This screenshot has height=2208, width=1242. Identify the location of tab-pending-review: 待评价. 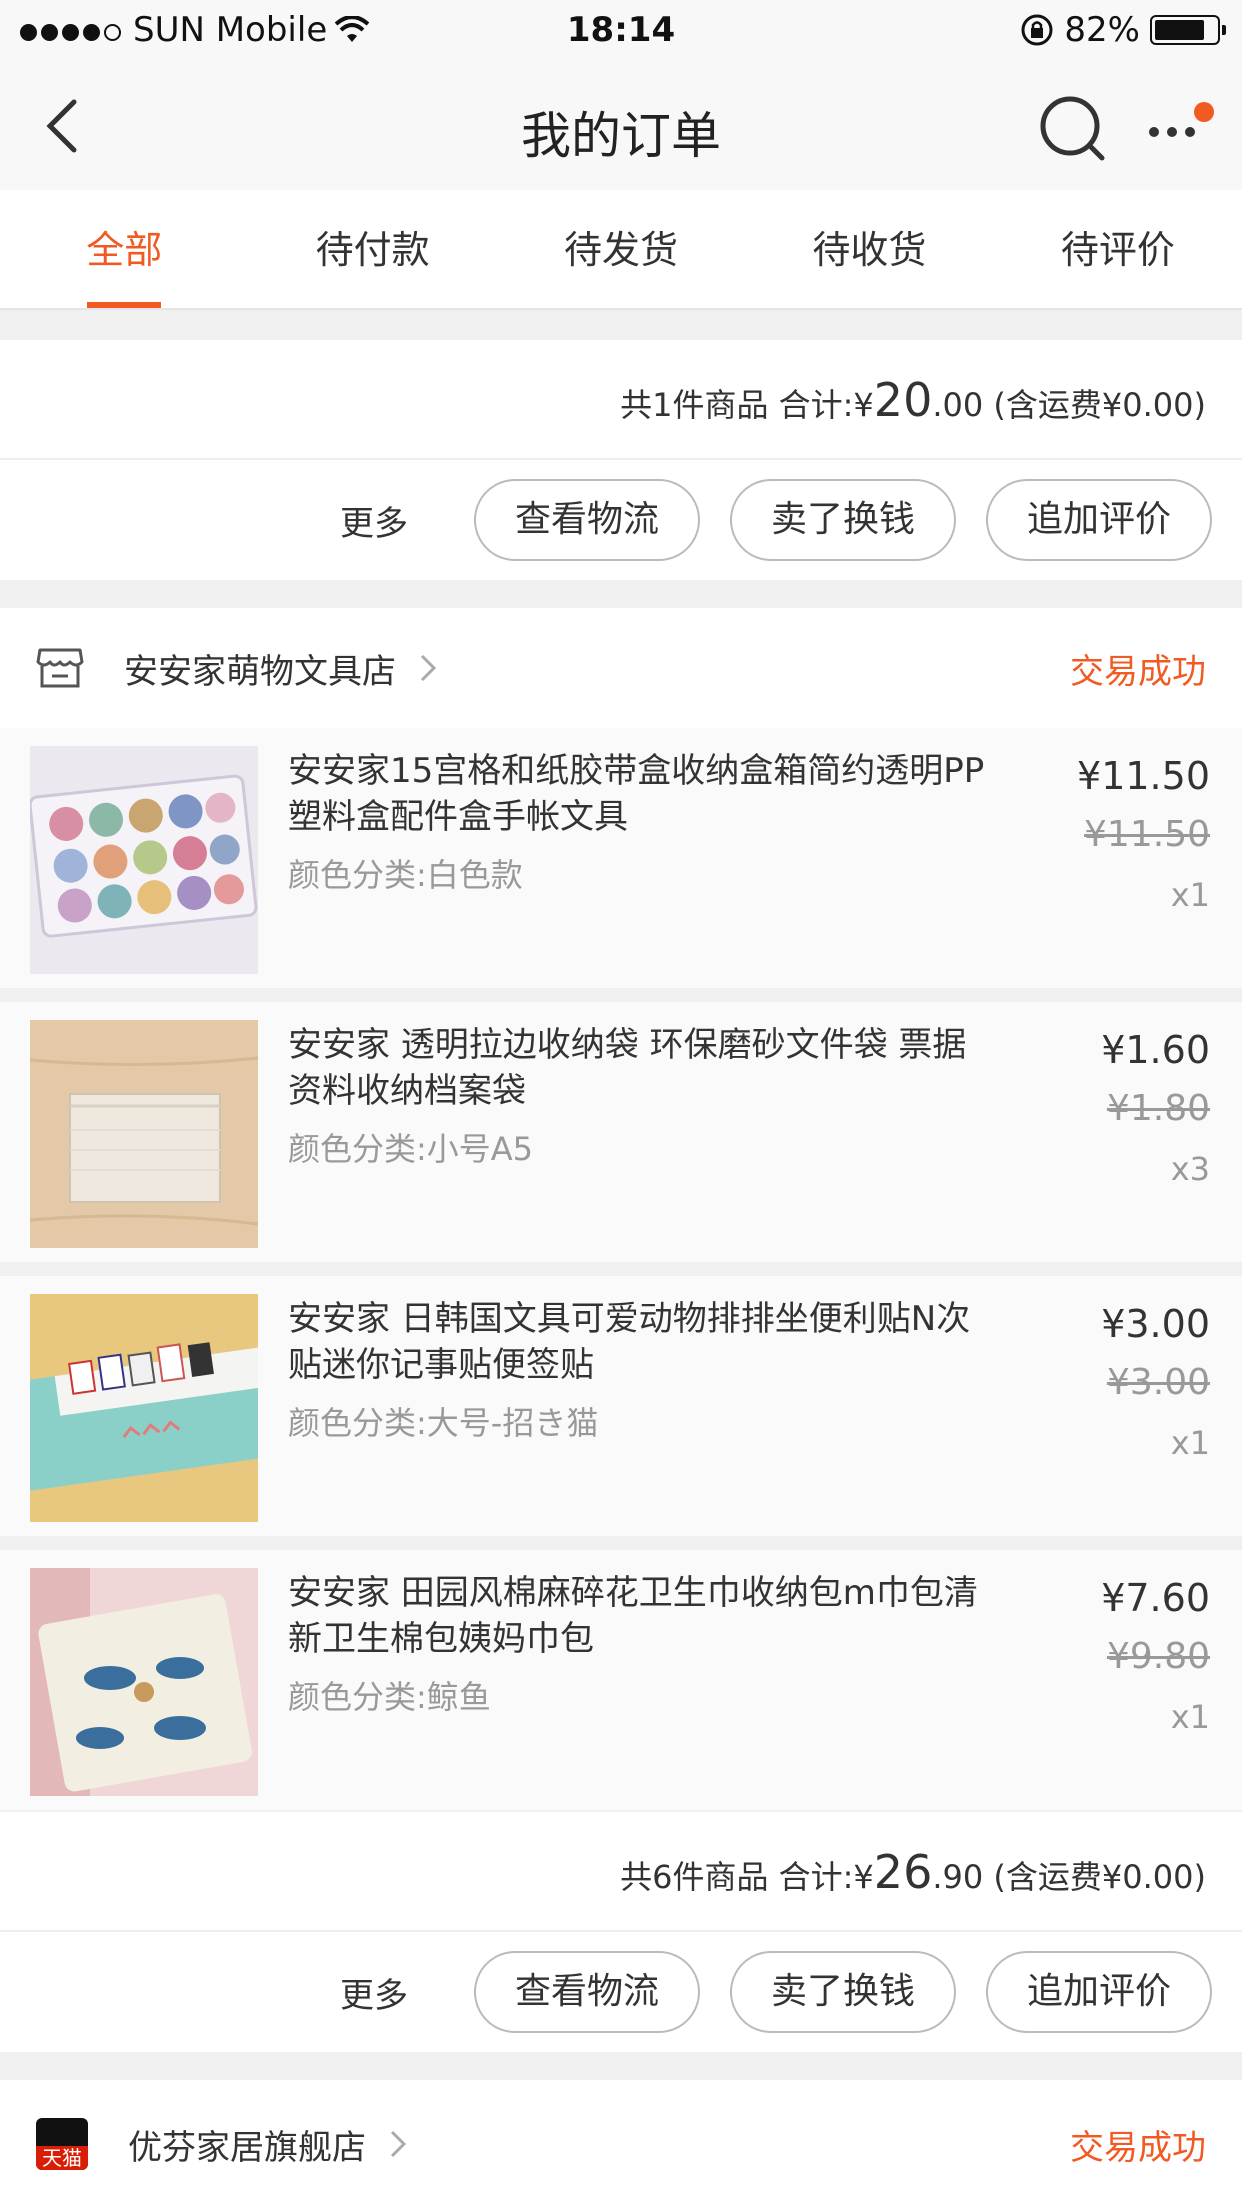
(1118, 249).